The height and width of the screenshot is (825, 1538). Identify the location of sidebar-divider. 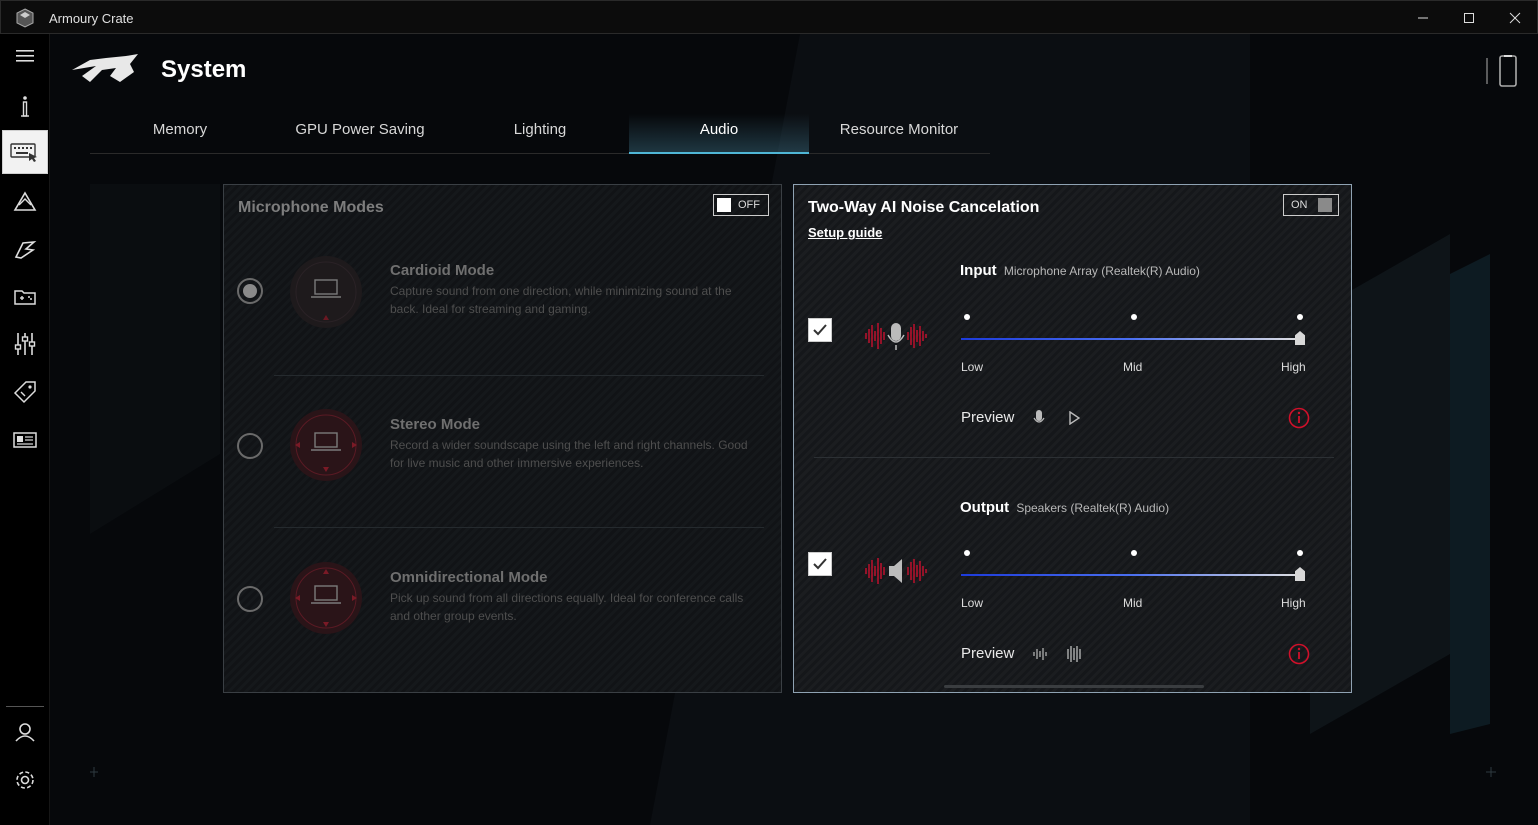
(25, 706).